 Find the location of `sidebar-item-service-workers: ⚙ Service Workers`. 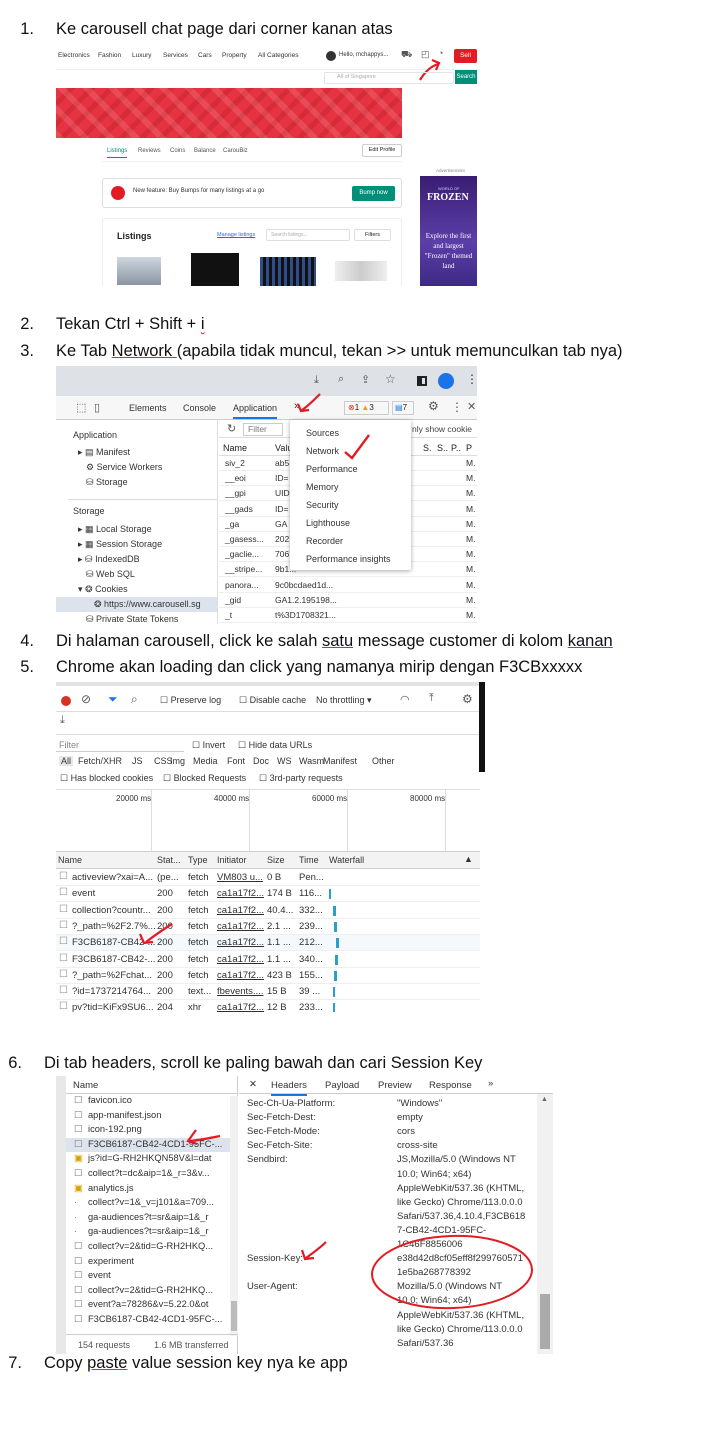

sidebar-item-service-workers: ⚙ Service Workers is located at coordinates (124, 467).